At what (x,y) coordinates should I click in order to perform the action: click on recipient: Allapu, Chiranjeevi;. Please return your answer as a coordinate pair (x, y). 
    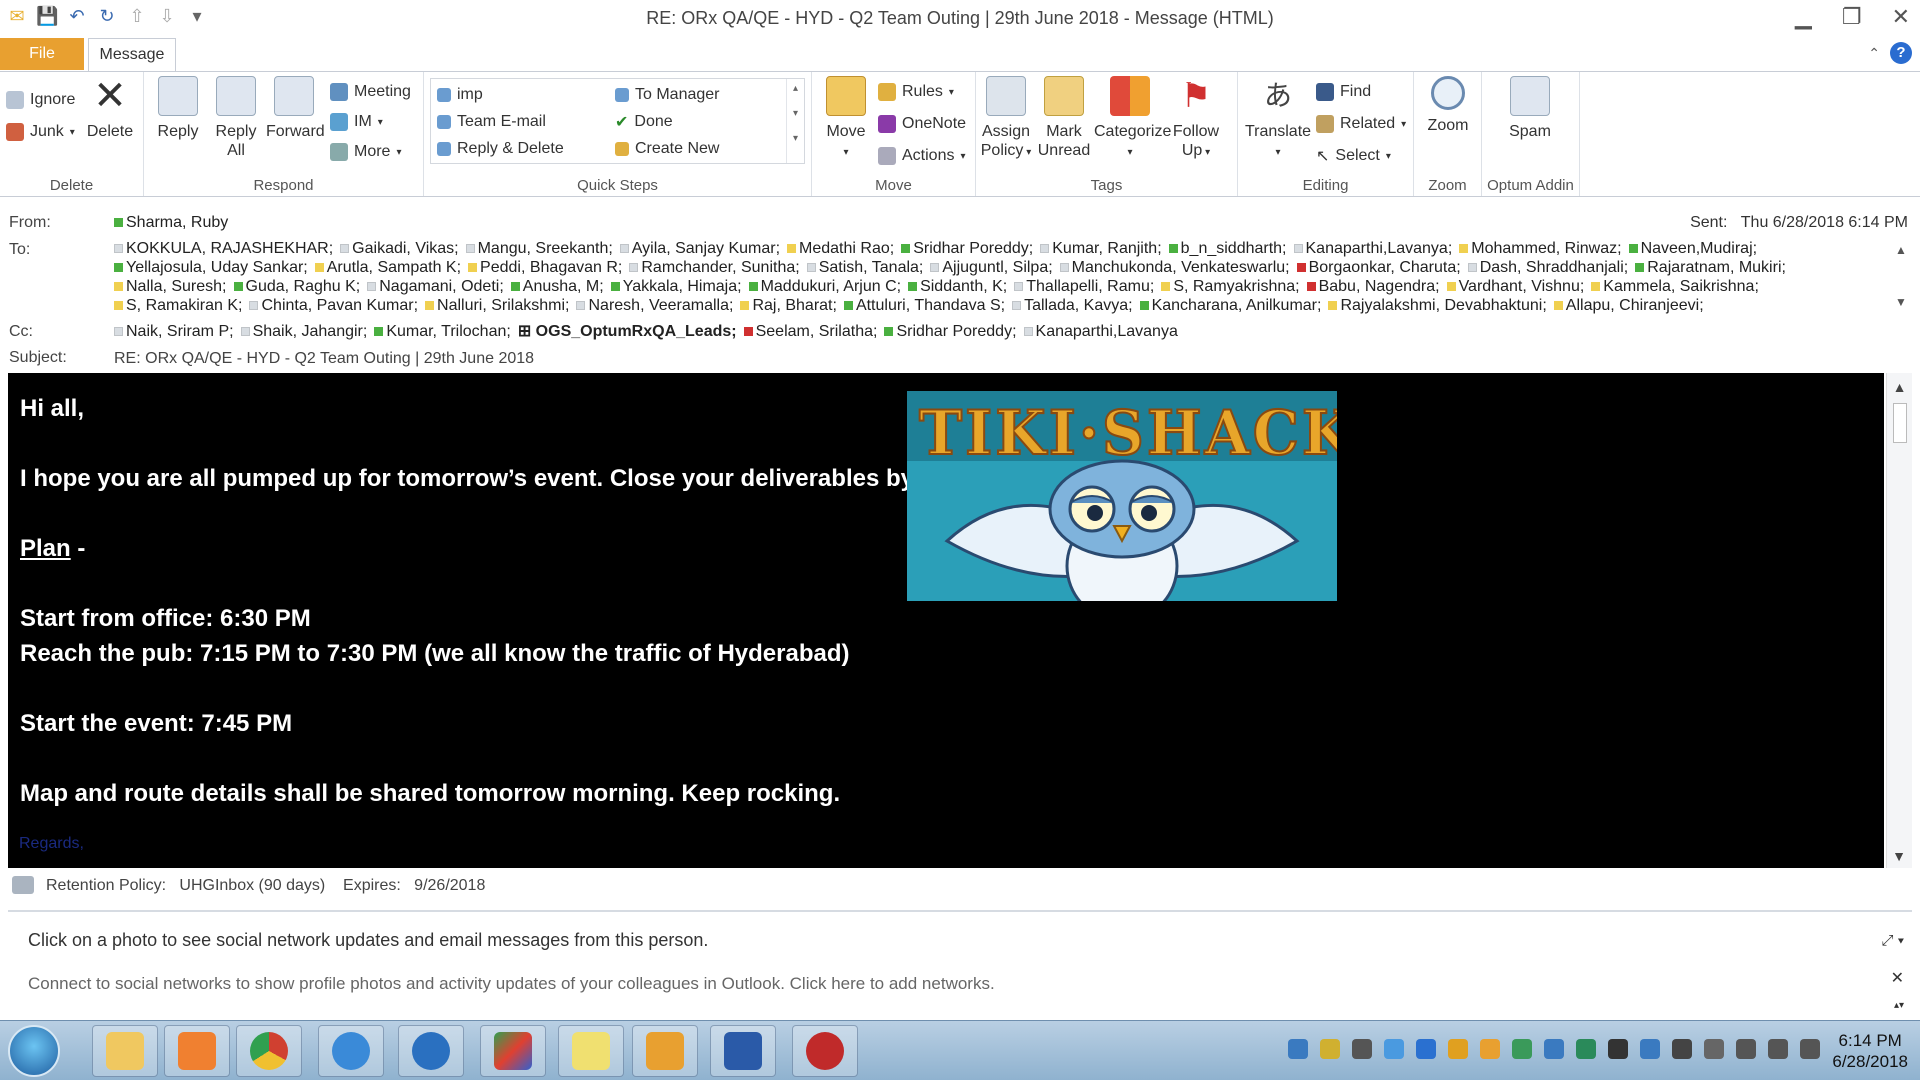
    Looking at the image, I should click on (1628, 305).